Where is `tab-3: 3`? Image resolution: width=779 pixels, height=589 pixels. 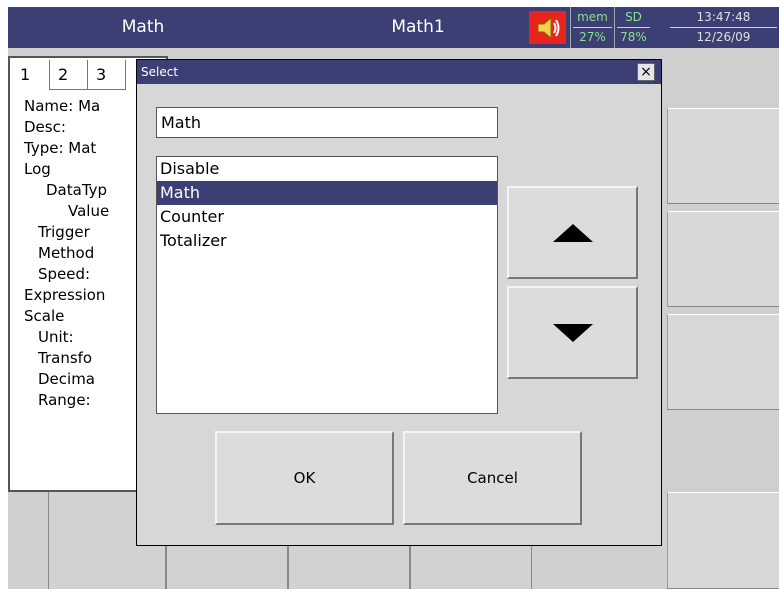
tab-3: 3 is located at coordinates (107, 75).